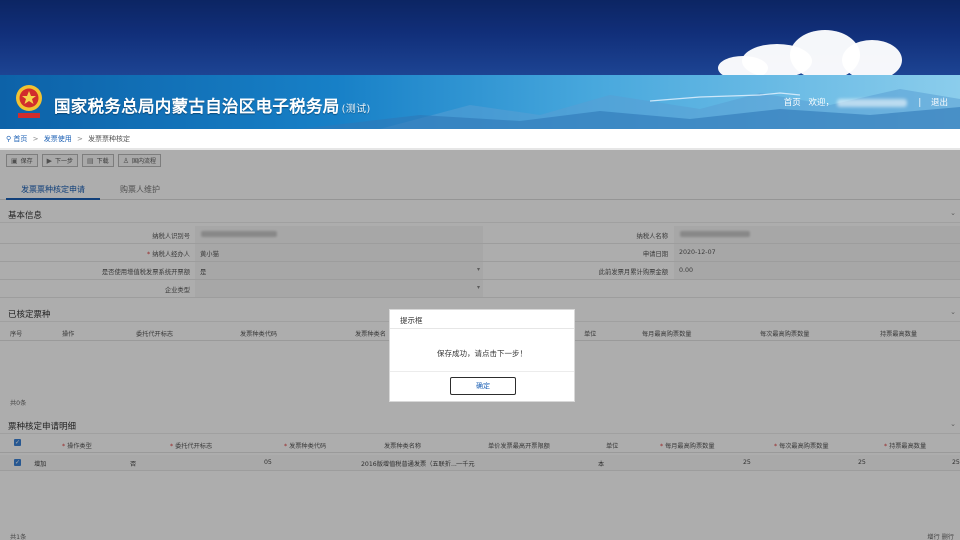 Image resolution: width=960 pixels, height=540 pixels. What do you see at coordinates (20, 139) in the screenshot?
I see `breadcrumb-home: 首页` at bounding box center [20, 139].